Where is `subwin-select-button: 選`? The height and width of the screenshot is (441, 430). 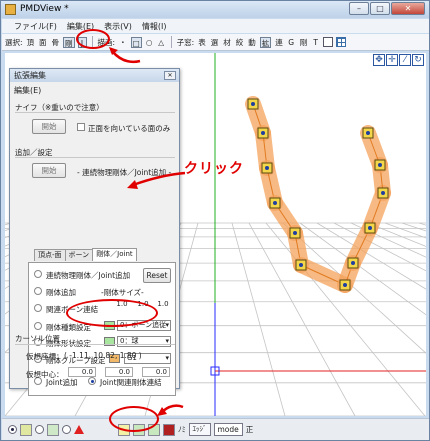 subwin-select-button: 選 is located at coordinates (215, 42).